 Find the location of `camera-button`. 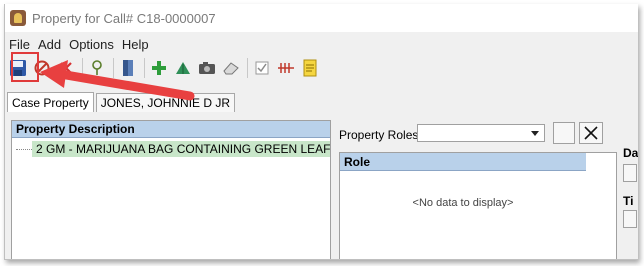

camera-button is located at coordinates (207, 68).